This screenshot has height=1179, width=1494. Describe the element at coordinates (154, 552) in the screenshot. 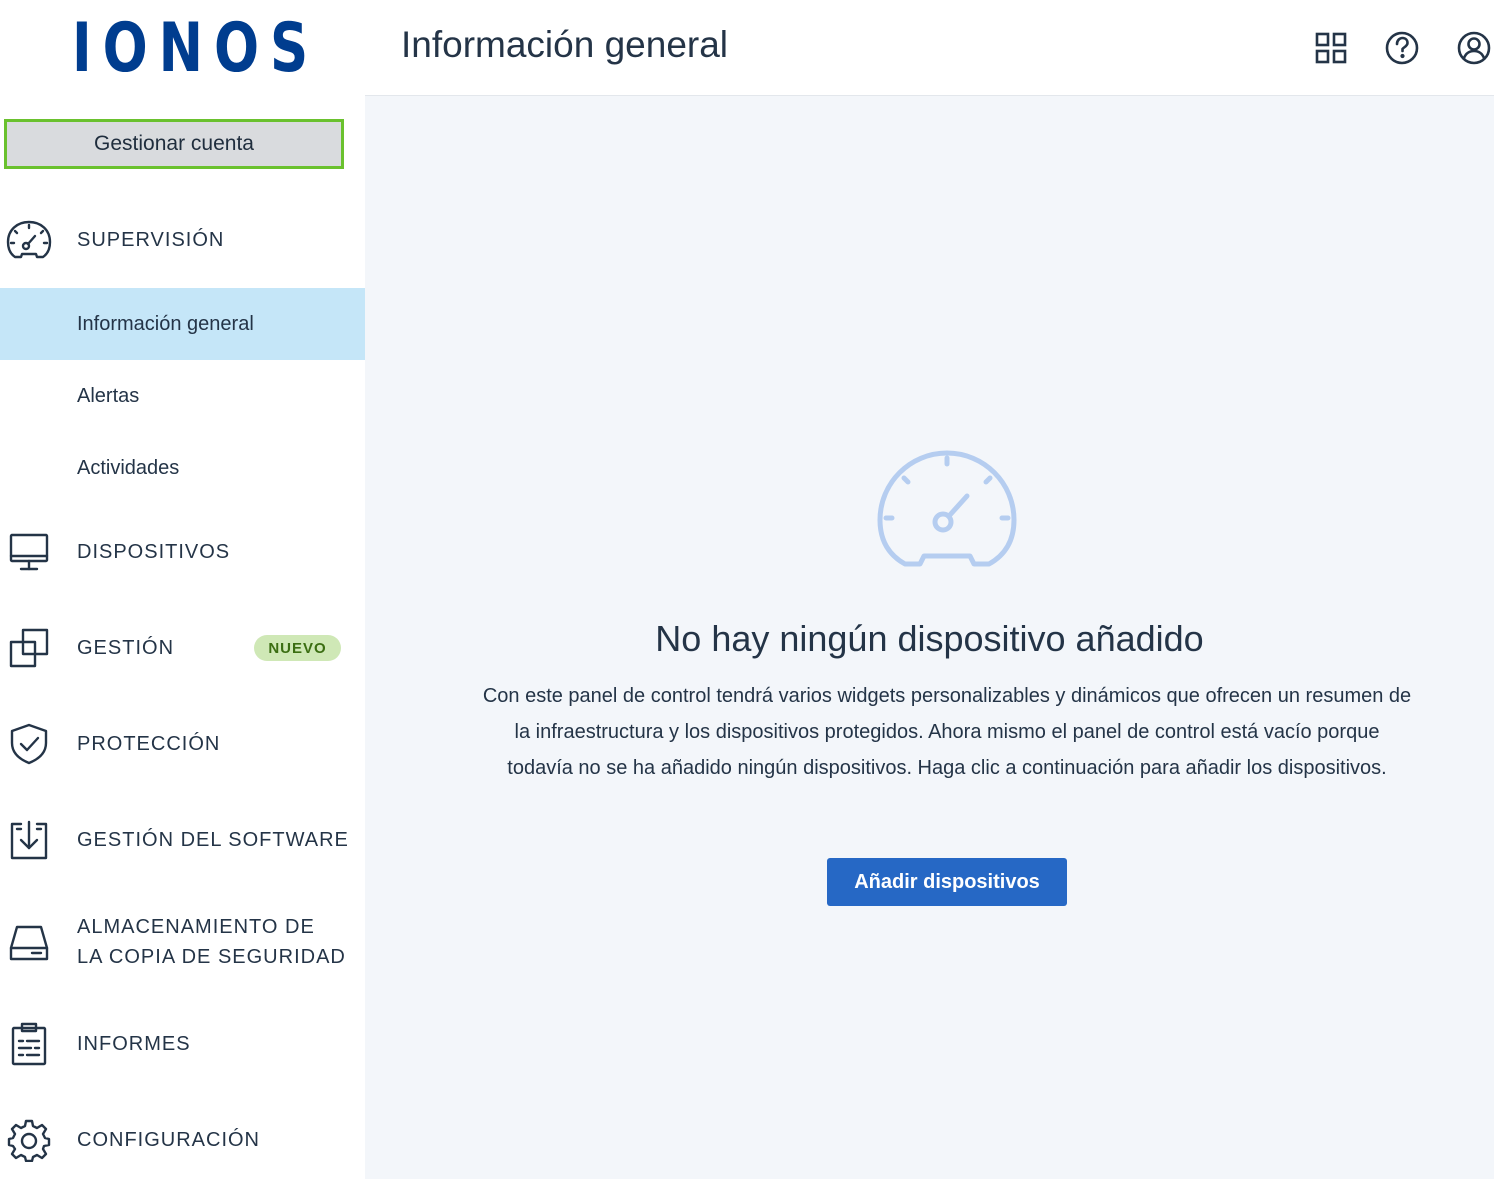

I see `nav-section-label: DISPOSITIVOS` at that location.